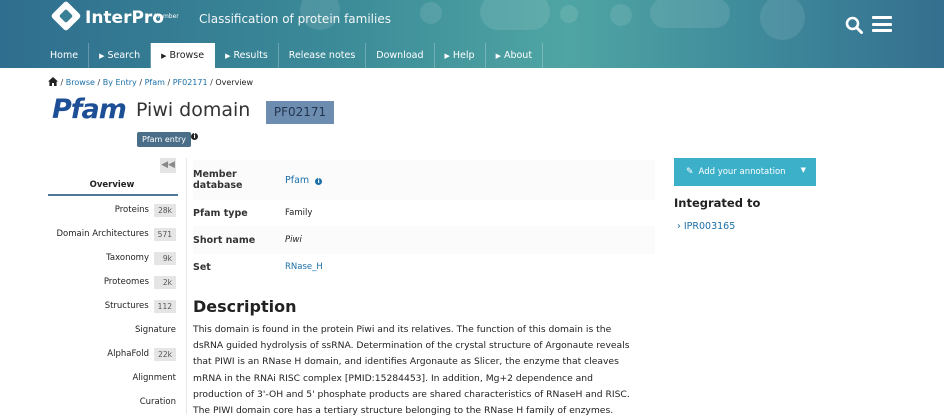 The image size is (944, 419). I want to click on sidebar-item-label: Proteomes, so click(126, 282).